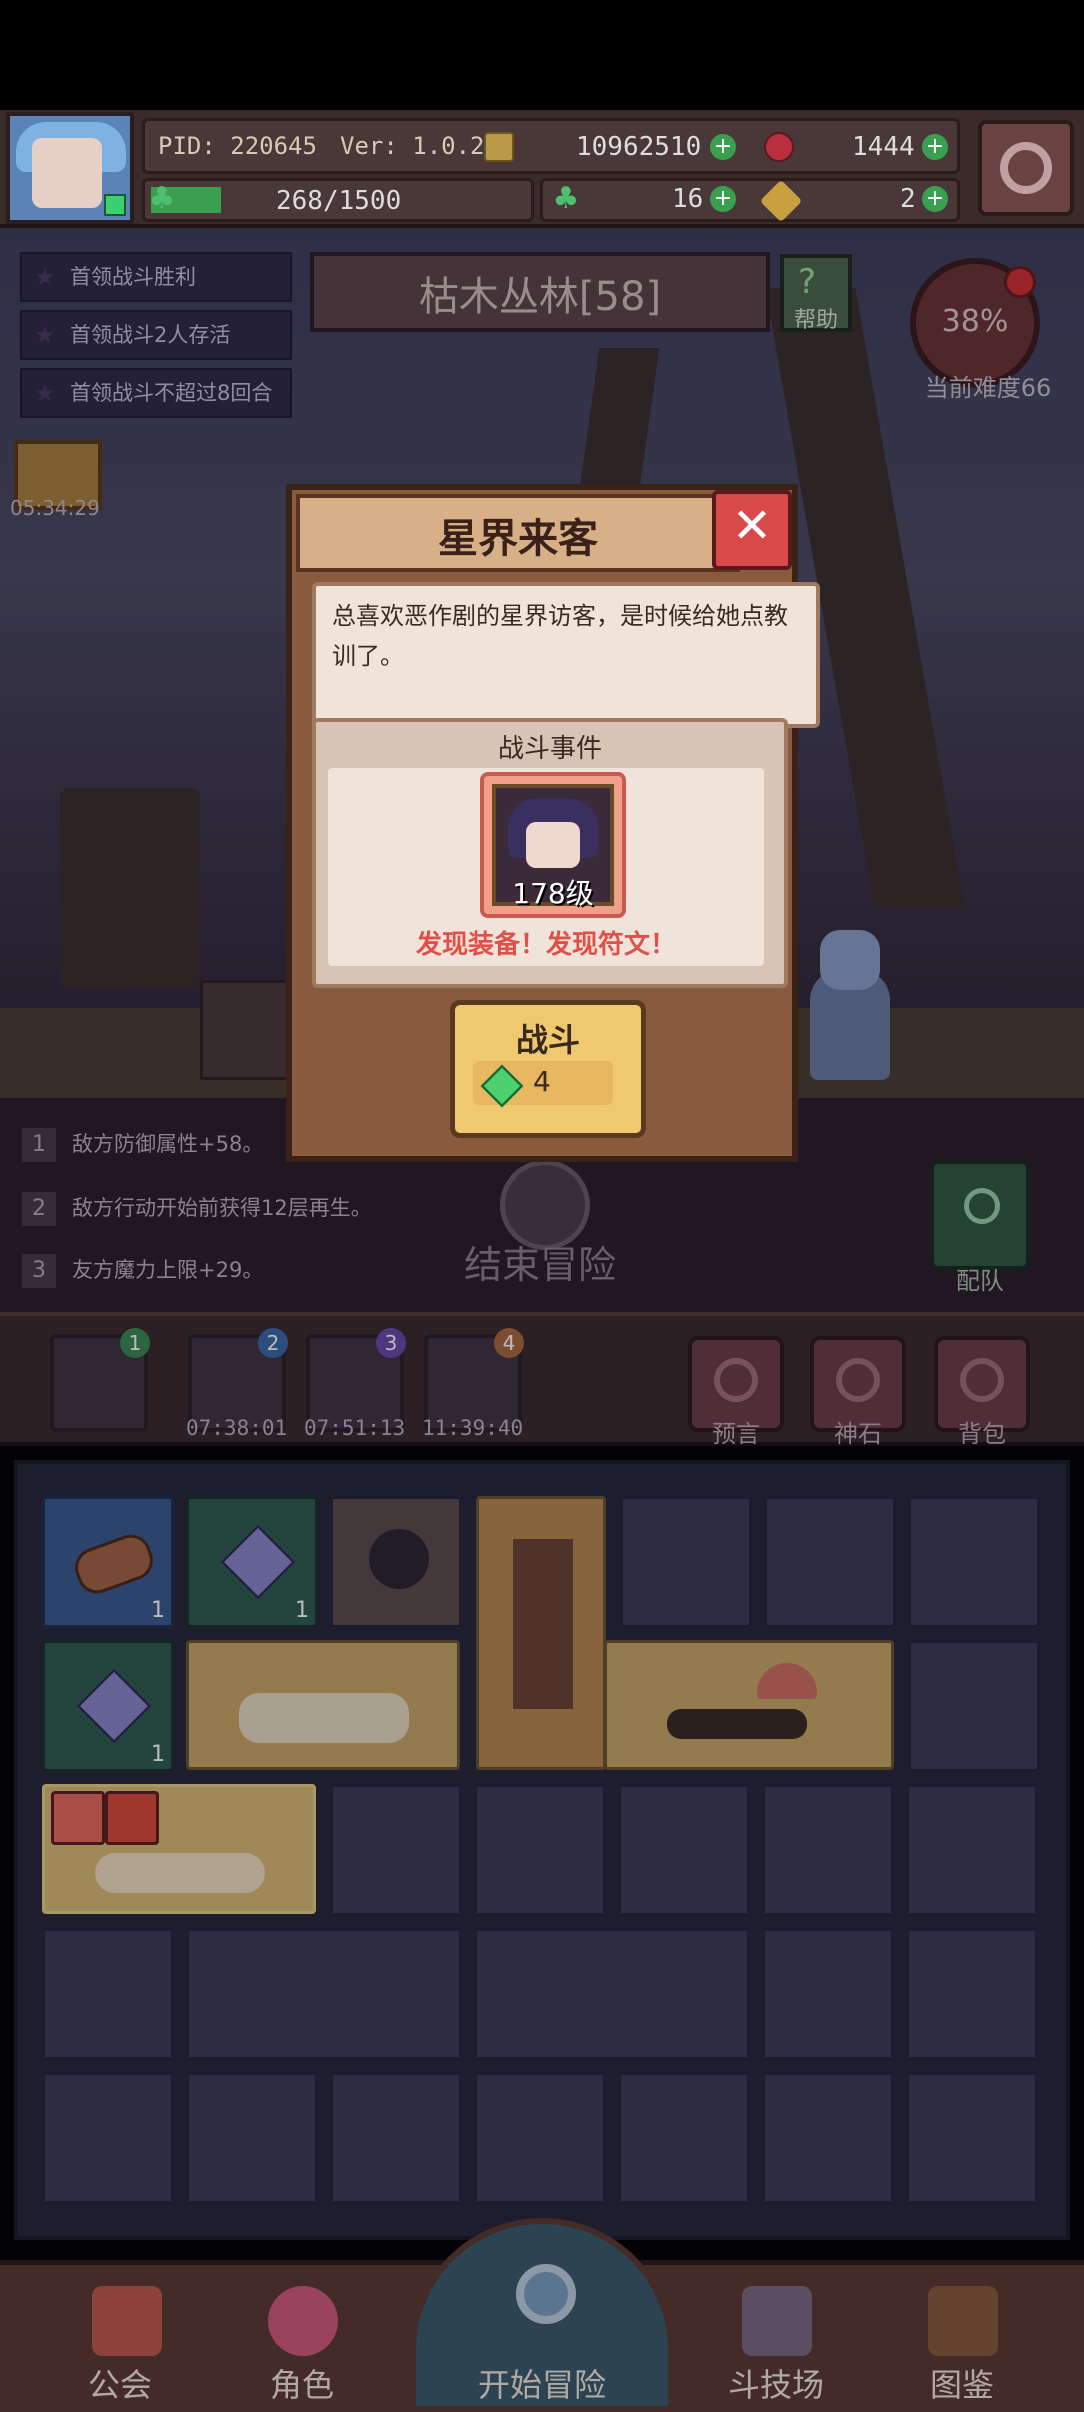 Image resolution: width=1084 pixels, height=2412 pixels. Describe the element at coordinates (553, 893) in the screenshot. I see `enemy-level: 178级` at that location.